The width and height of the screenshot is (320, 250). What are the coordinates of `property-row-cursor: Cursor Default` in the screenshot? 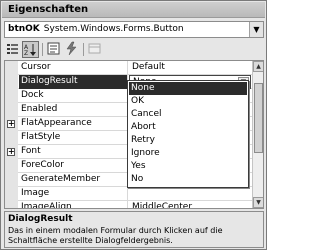 It's located at (128, 68).